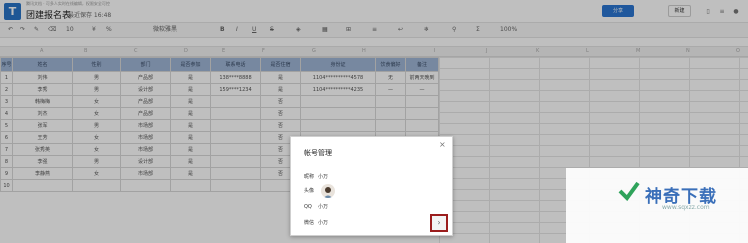  What do you see at coordinates (323, 223) in the screenshot?
I see `wechat-value: 小万` at bounding box center [323, 223].